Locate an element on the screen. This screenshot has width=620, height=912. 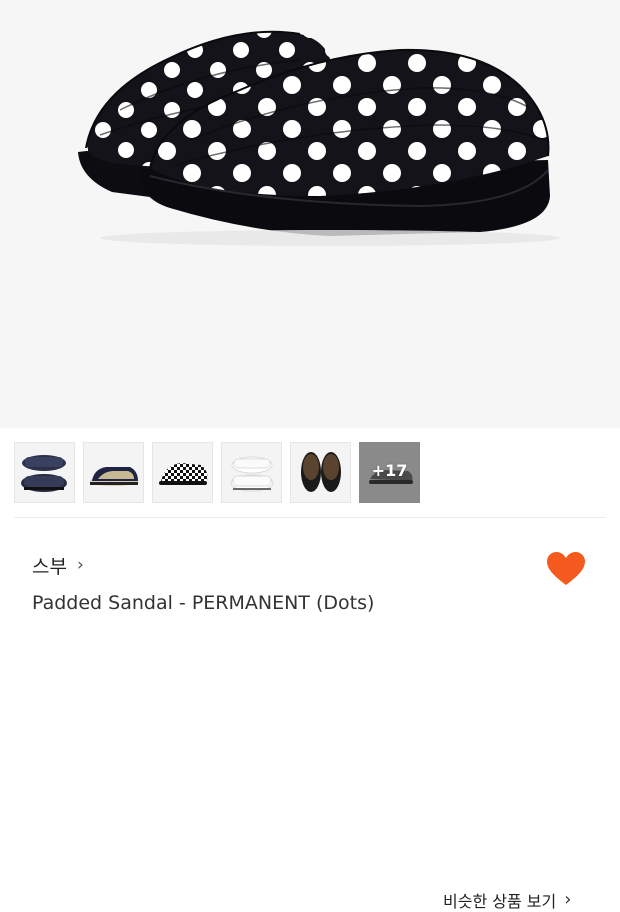
more-count-label: +17 is located at coordinates (389, 470).